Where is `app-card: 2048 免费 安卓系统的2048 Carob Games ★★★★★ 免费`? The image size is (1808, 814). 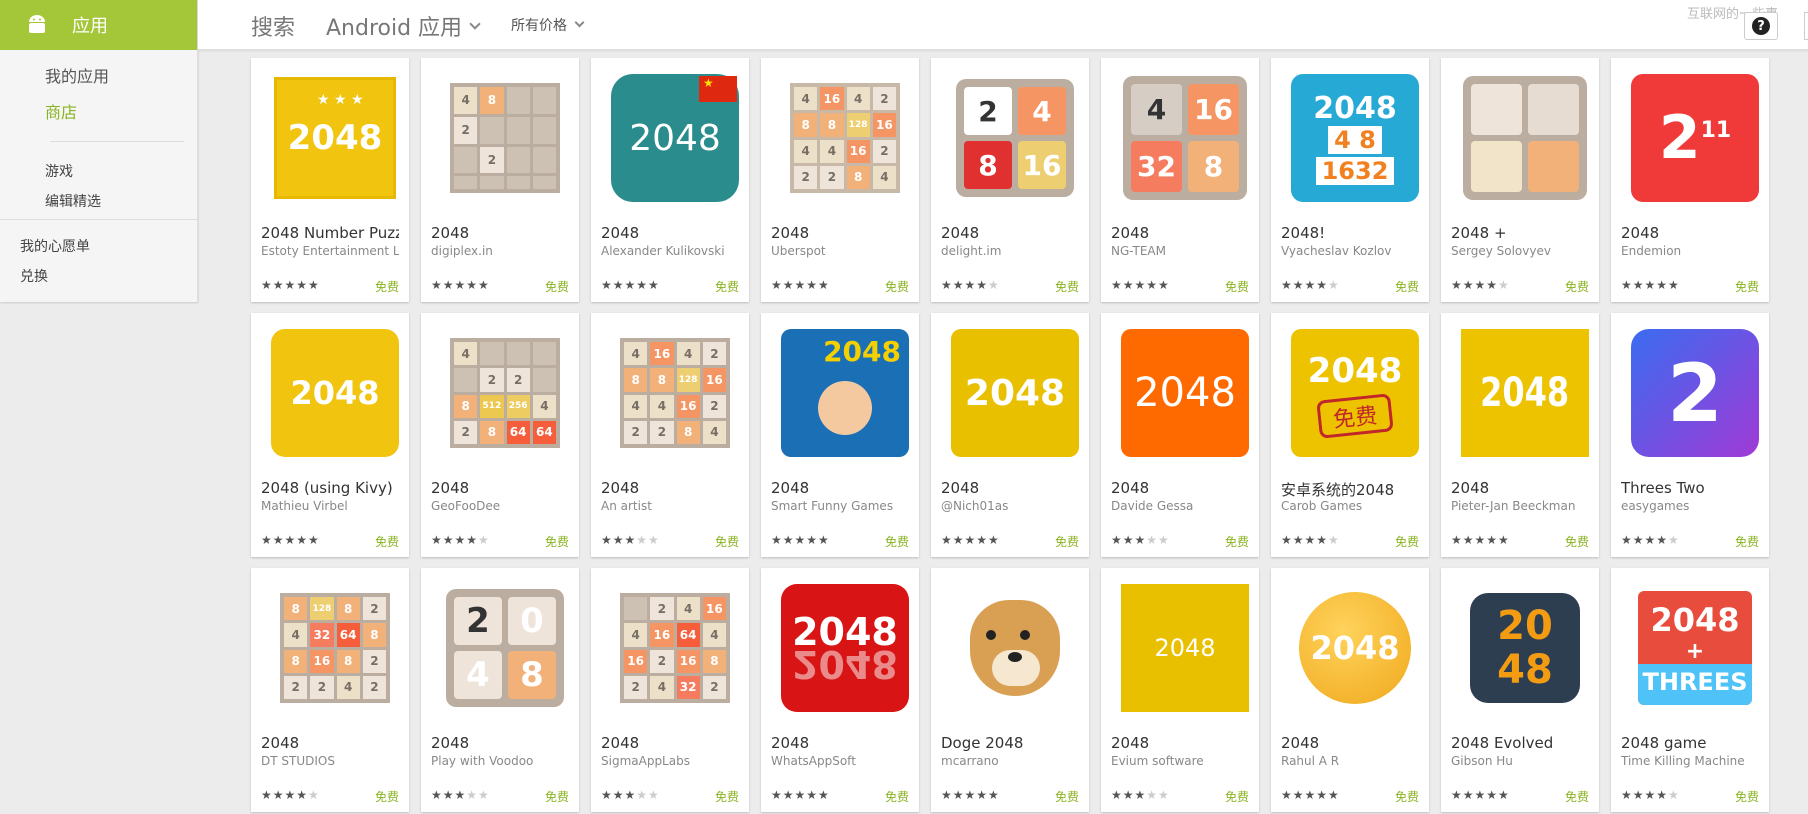 app-card: 2048 免费 安卓系统的2048 Carob Games ★★★★★ 免费 is located at coordinates (1350, 435).